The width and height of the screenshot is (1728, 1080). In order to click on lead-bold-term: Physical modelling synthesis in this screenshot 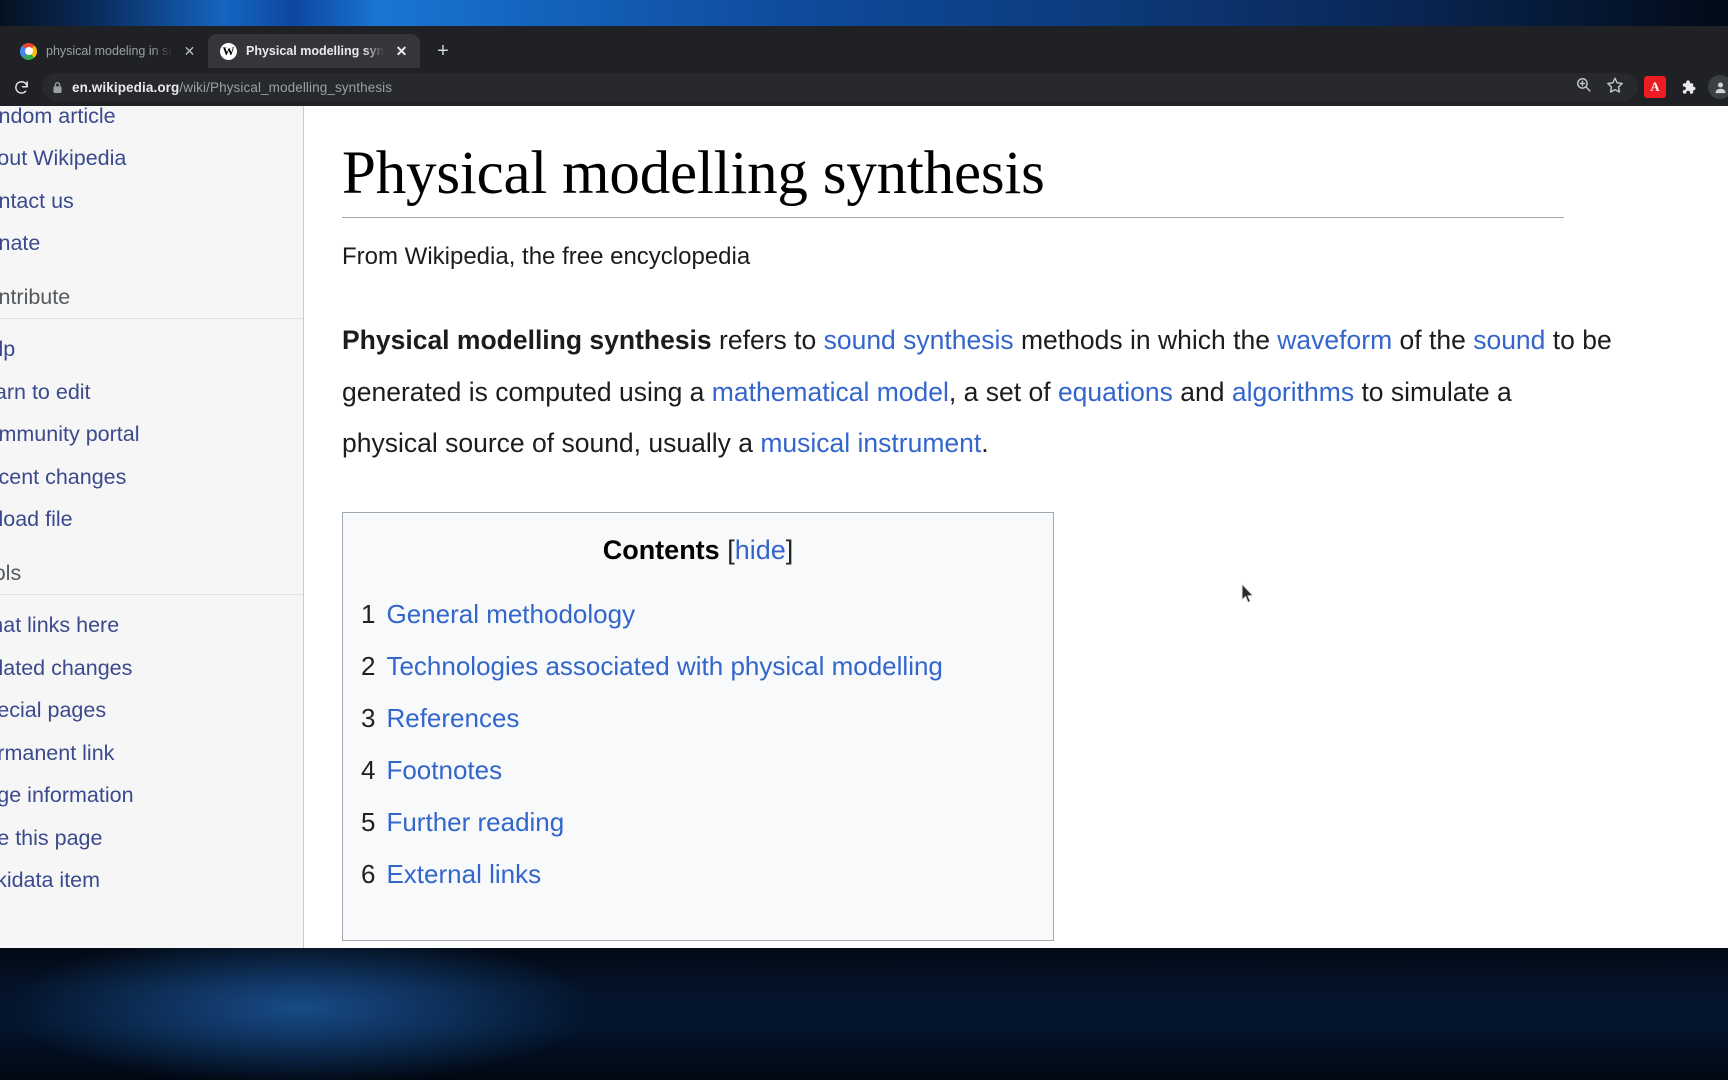, I will do `click(527, 339)`.